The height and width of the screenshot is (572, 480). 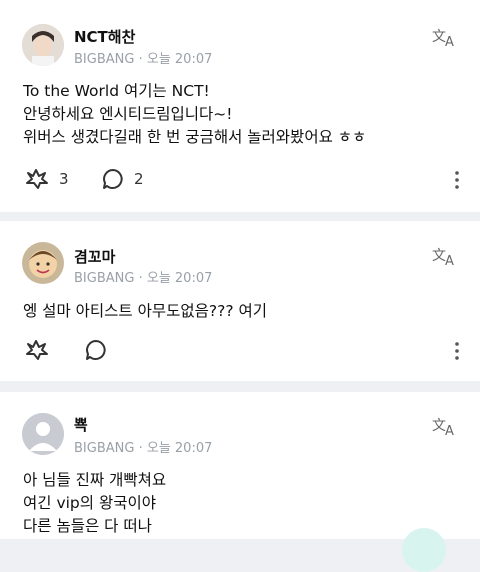 I want to click on write-post-button, so click(x=424, y=550).